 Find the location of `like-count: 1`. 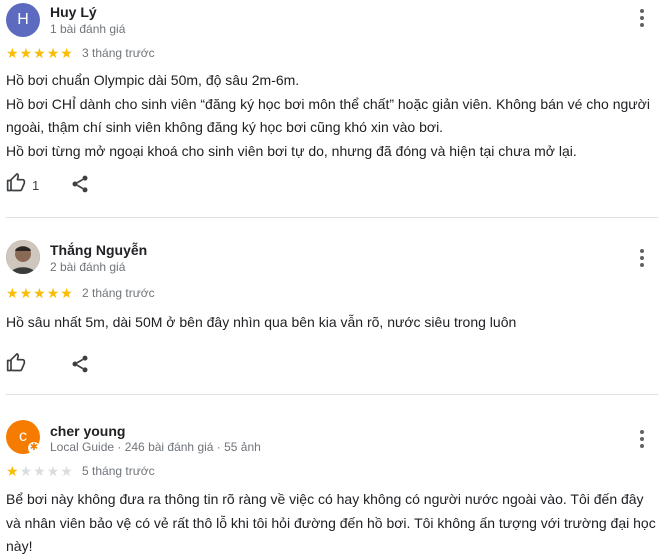

like-count: 1 is located at coordinates (36, 185).